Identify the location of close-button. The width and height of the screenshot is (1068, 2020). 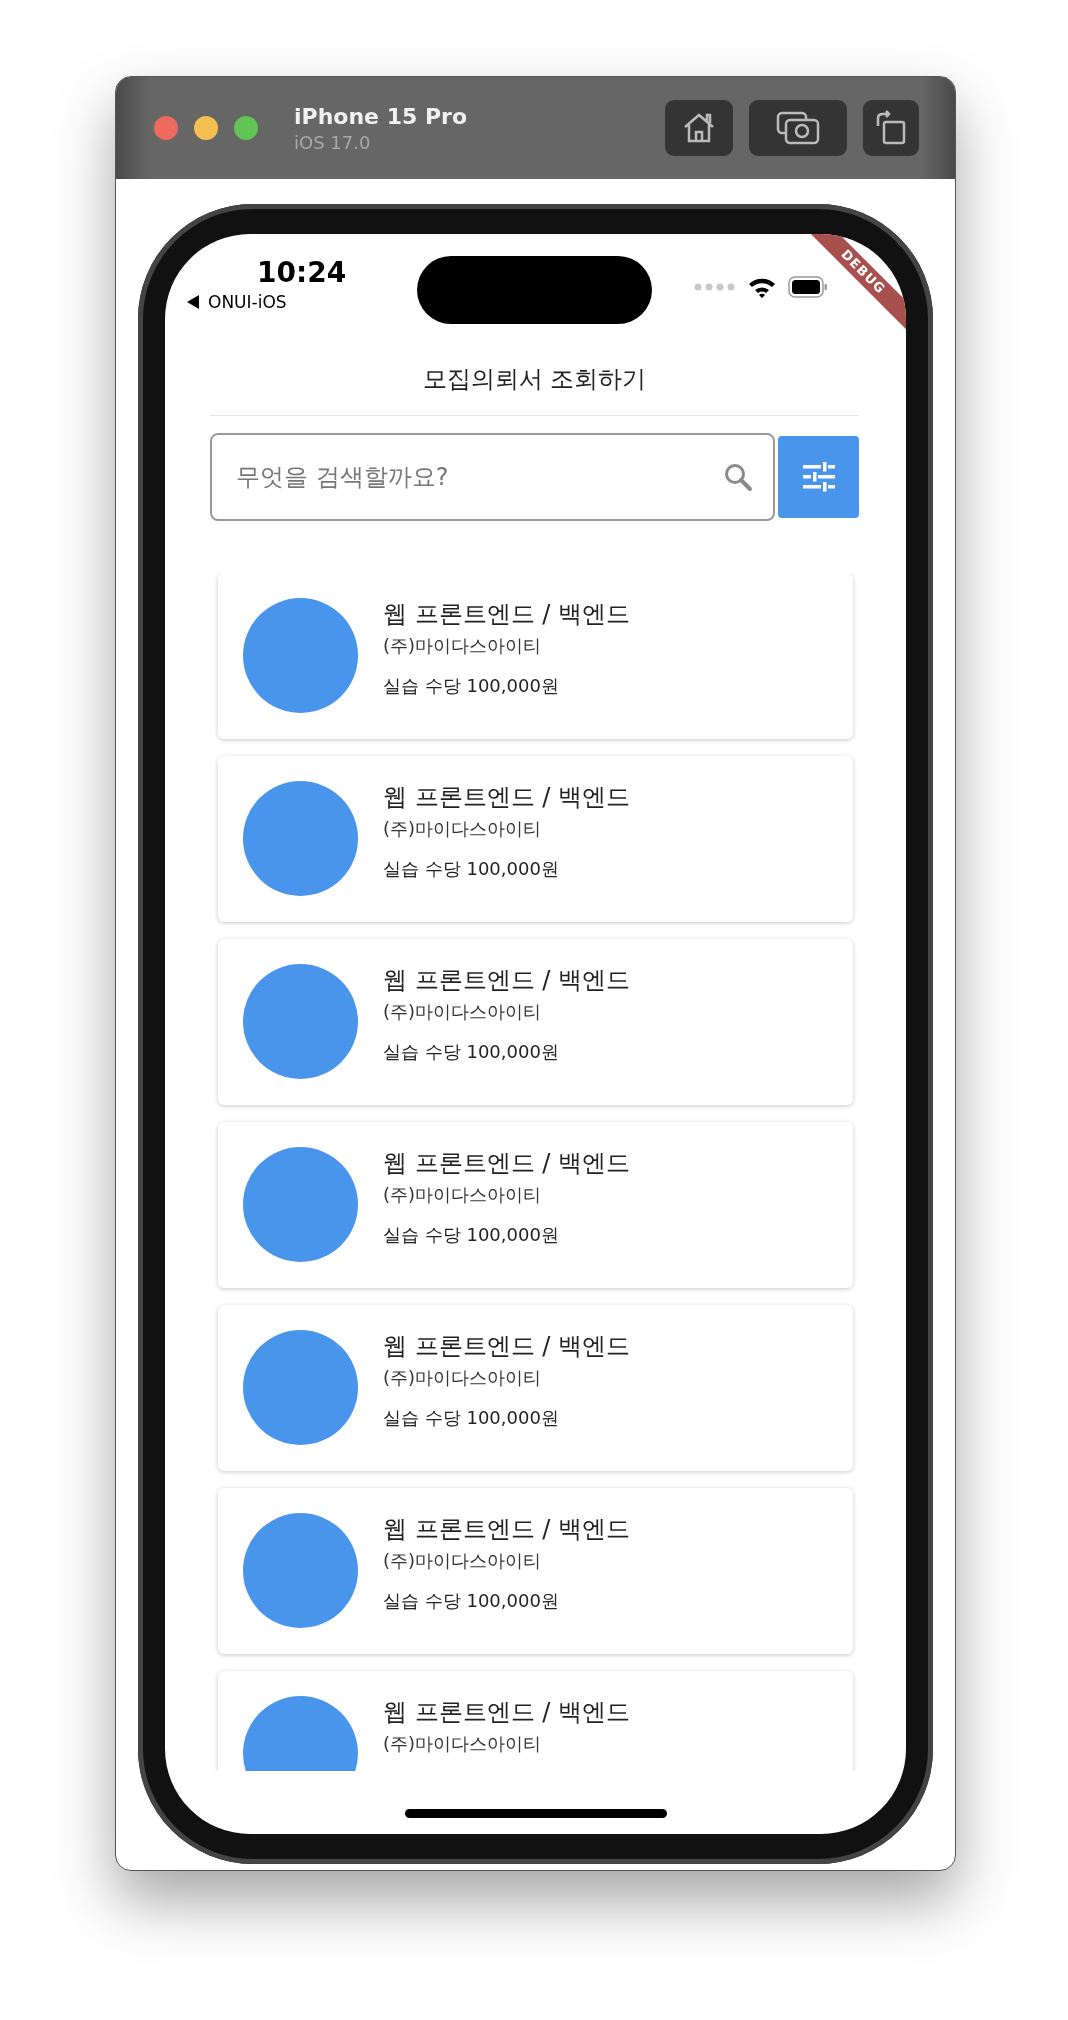
(166, 128).